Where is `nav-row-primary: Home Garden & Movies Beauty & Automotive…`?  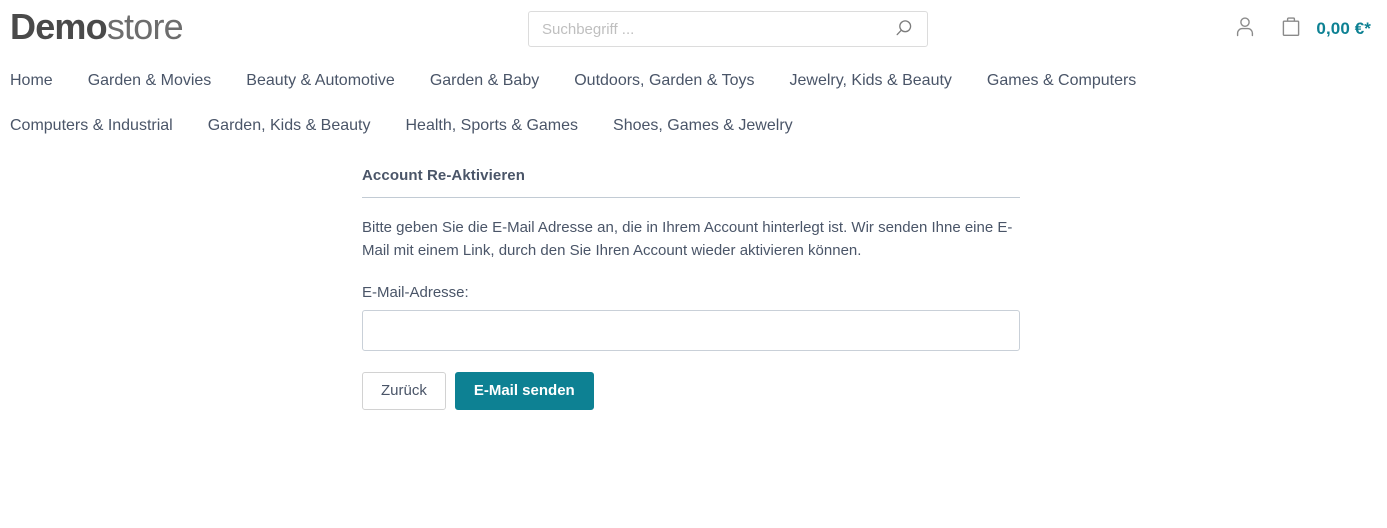
nav-row-primary: Home Garden & Movies Beauty & Automotive… is located at coordinates (693, 80).